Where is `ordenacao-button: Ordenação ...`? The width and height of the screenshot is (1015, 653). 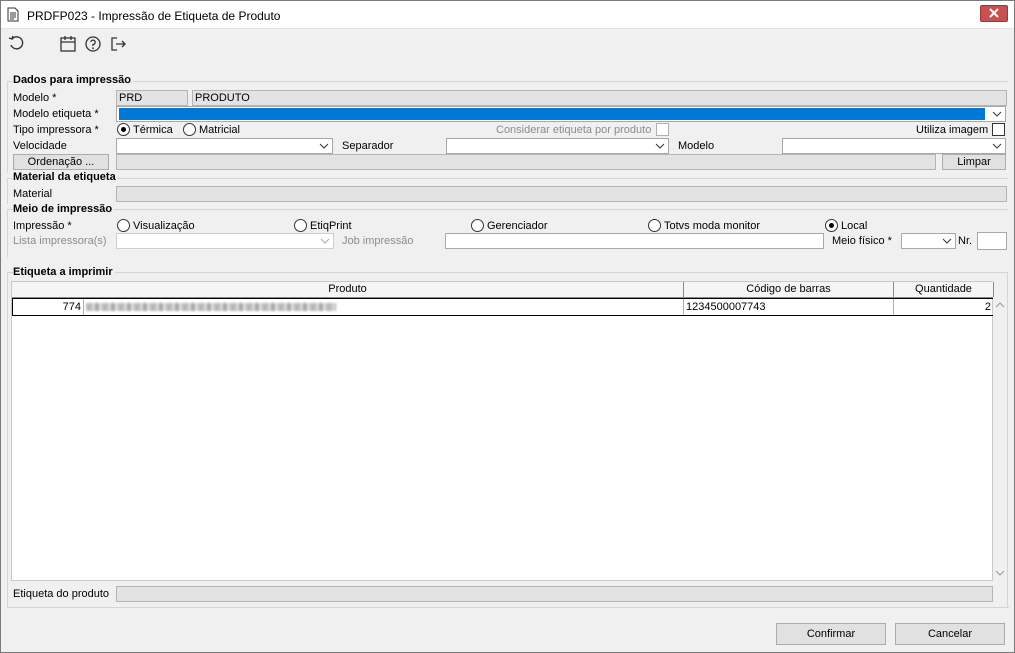
ordenacao-button: Ordenação ... is located at coordinates (61, 162).